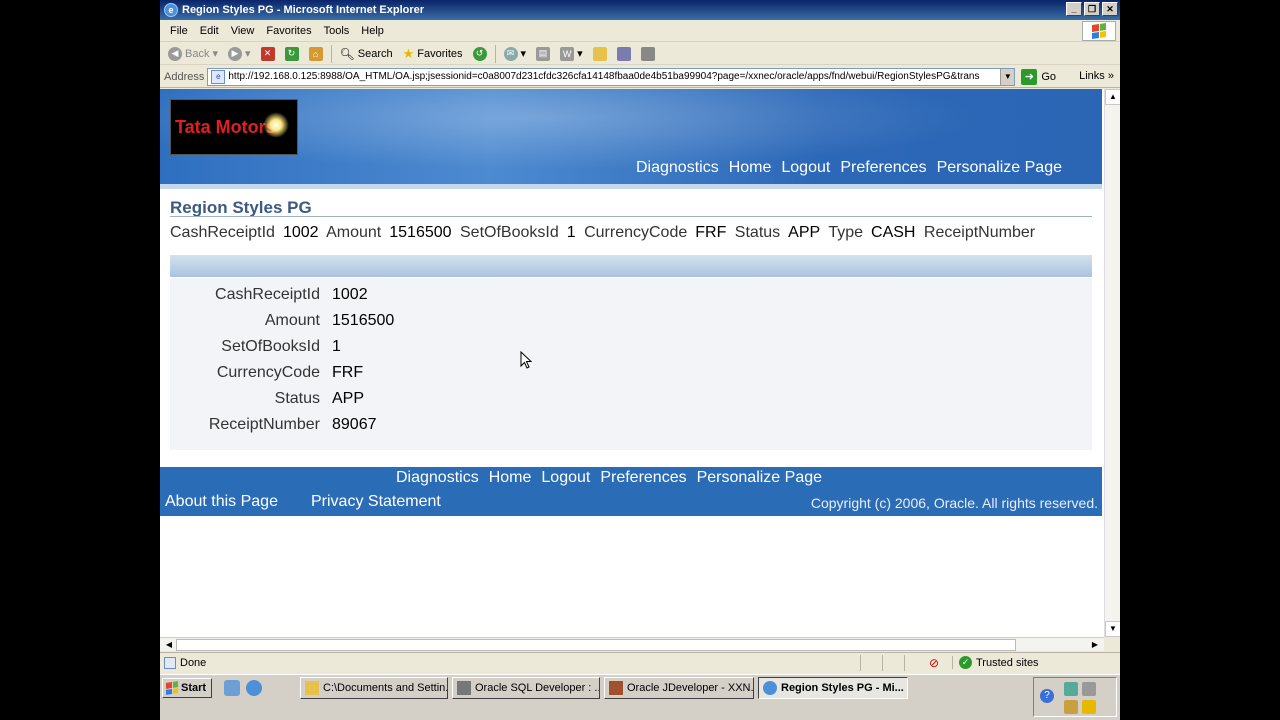 The image size is (1280, 720). Describe the element at coordinates (1089, 689) in the screenshot. I see `tray-display-icon` at that location.